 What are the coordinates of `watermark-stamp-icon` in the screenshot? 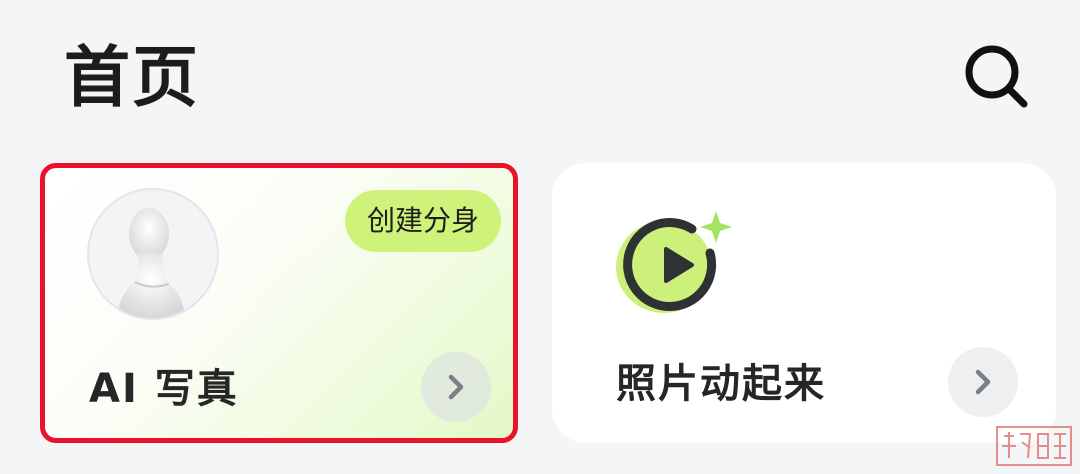 It's located at (1034, 445).